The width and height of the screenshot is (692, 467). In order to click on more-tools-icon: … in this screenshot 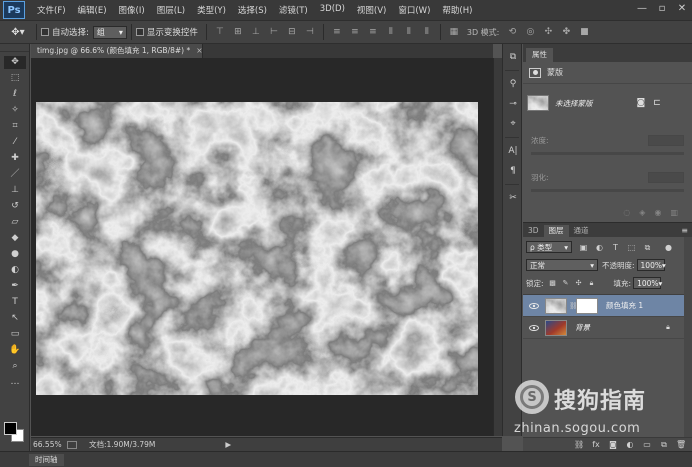, I will do `click(15, 382)`.